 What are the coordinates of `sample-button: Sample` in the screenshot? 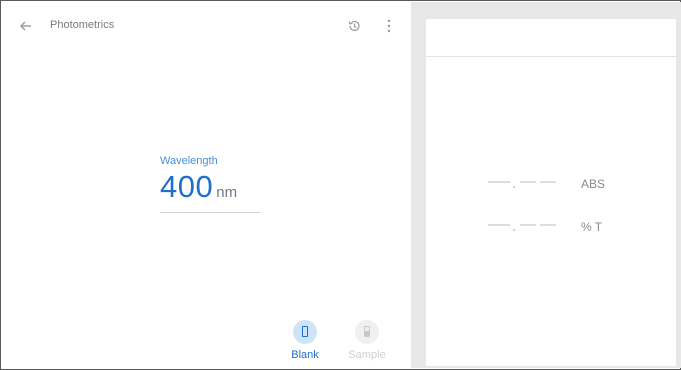 It's located at (367, 340).